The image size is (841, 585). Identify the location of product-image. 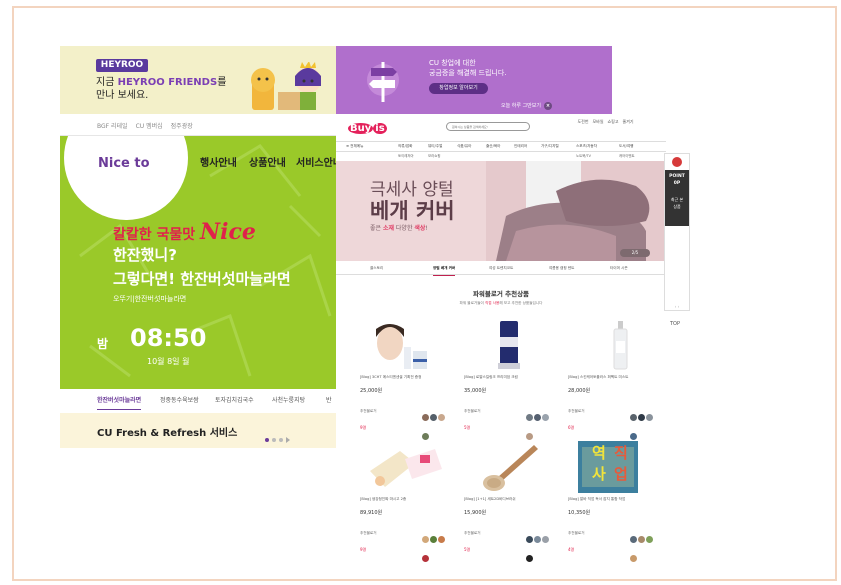
(509, 345).